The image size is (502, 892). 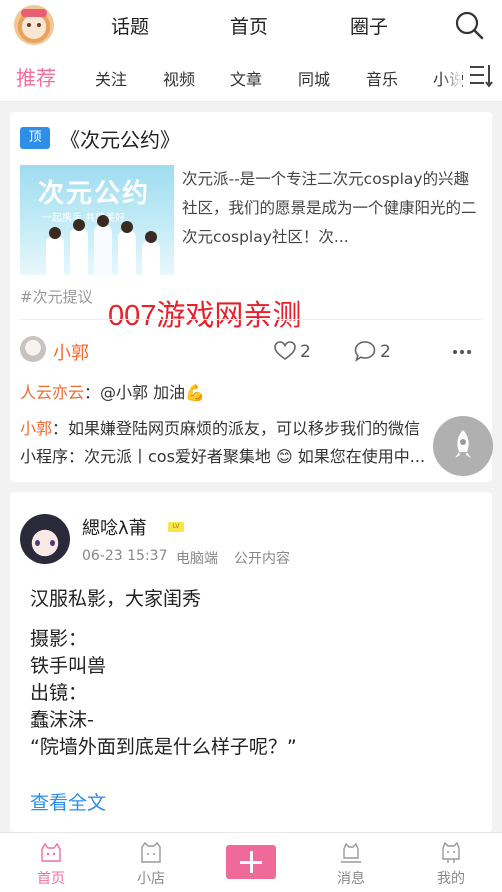 What do you see at coordinates (176, 527) in the screenshot?
I see `level-badge: LV` at bounding box center [176, 527].